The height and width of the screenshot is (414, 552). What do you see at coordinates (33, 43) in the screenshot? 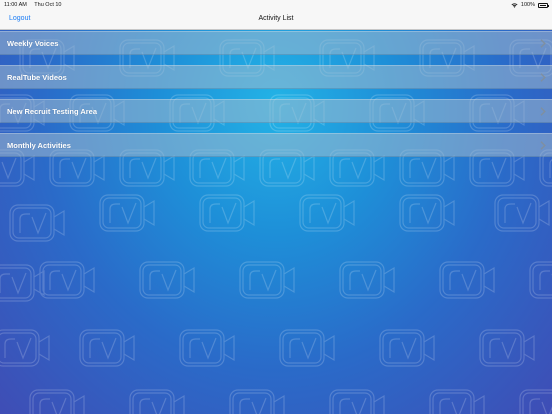
I see `activity-label: Weekly Voices` at bounding box center [33, 43].